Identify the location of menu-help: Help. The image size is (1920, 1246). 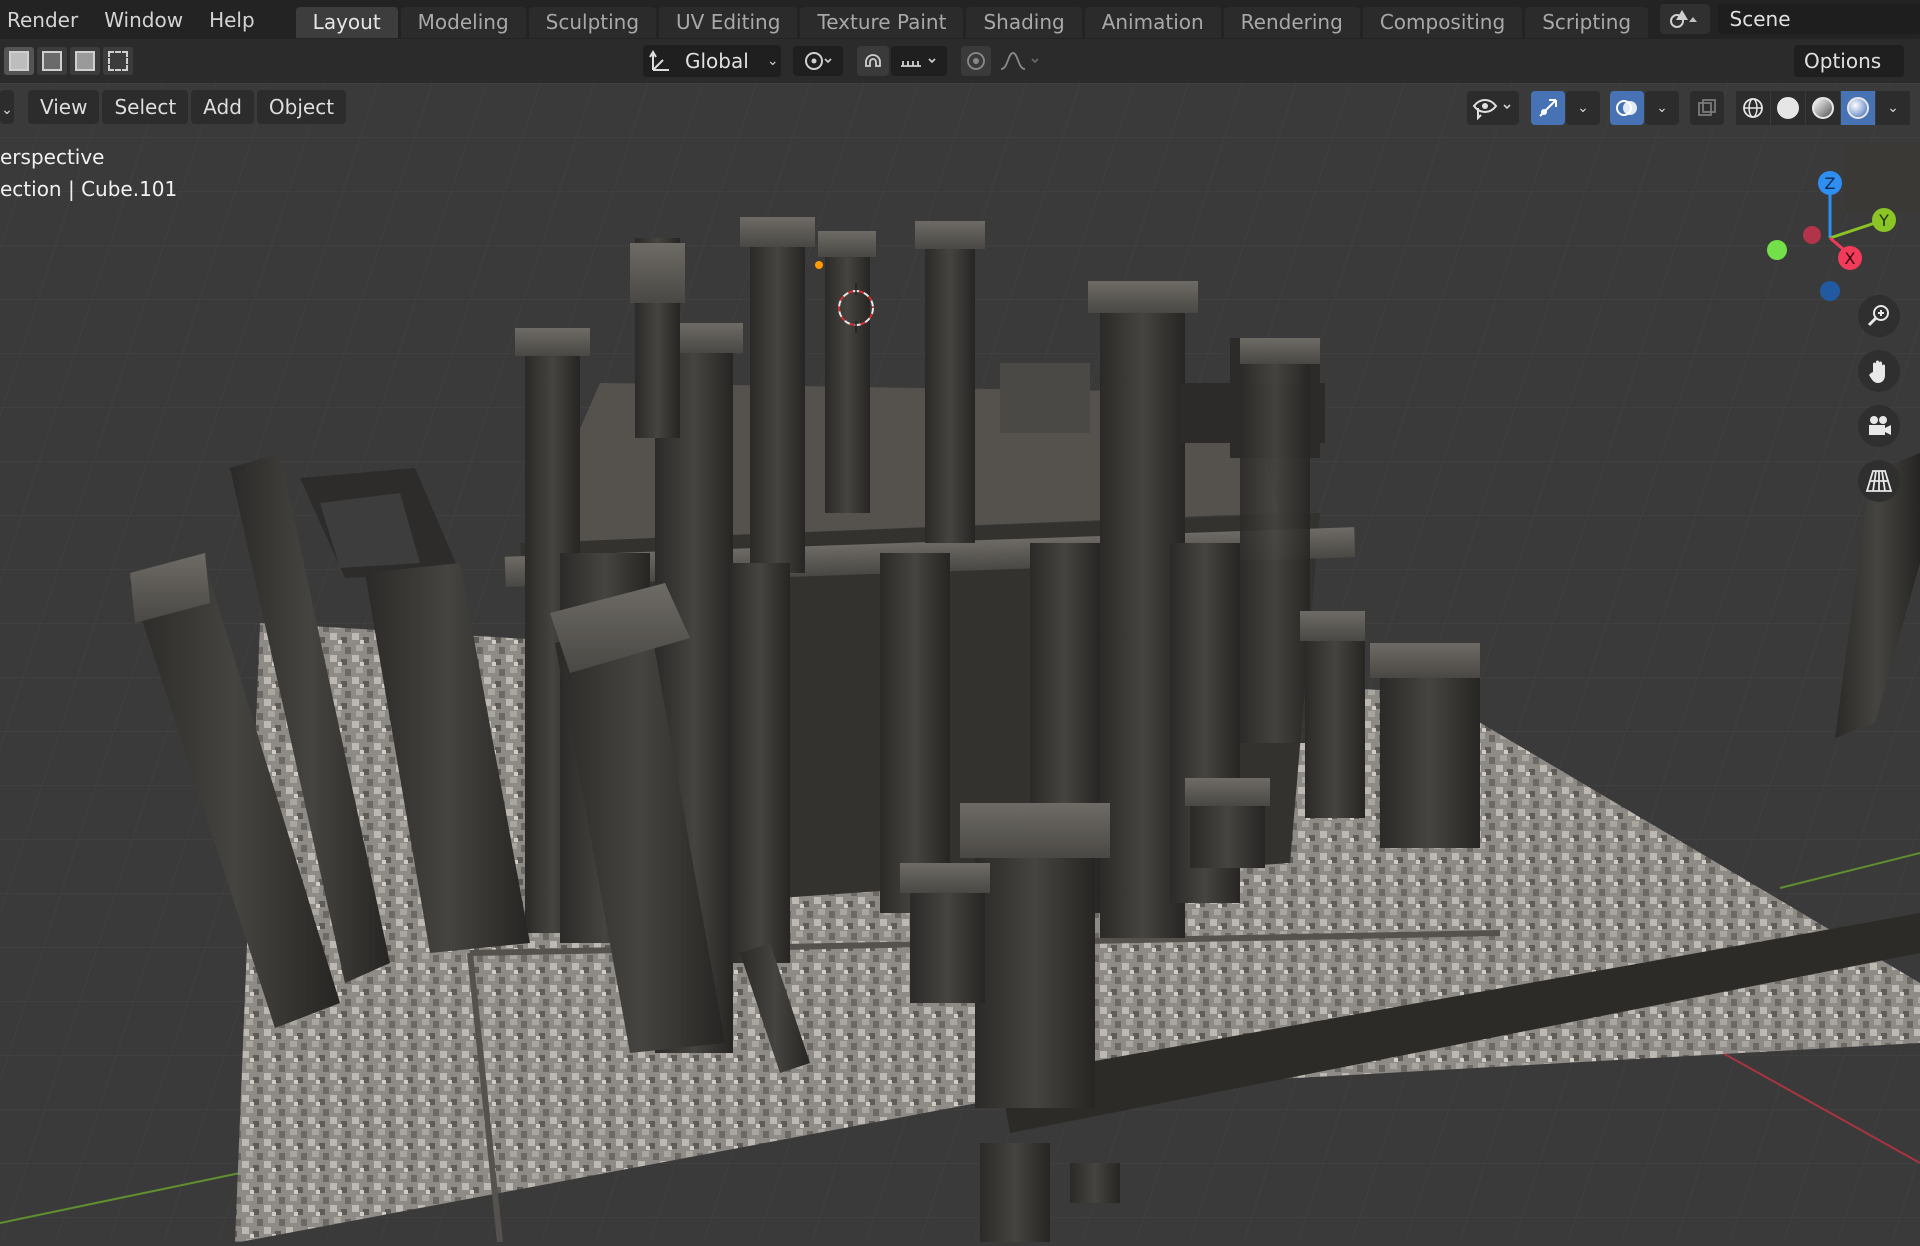
(232, 20).